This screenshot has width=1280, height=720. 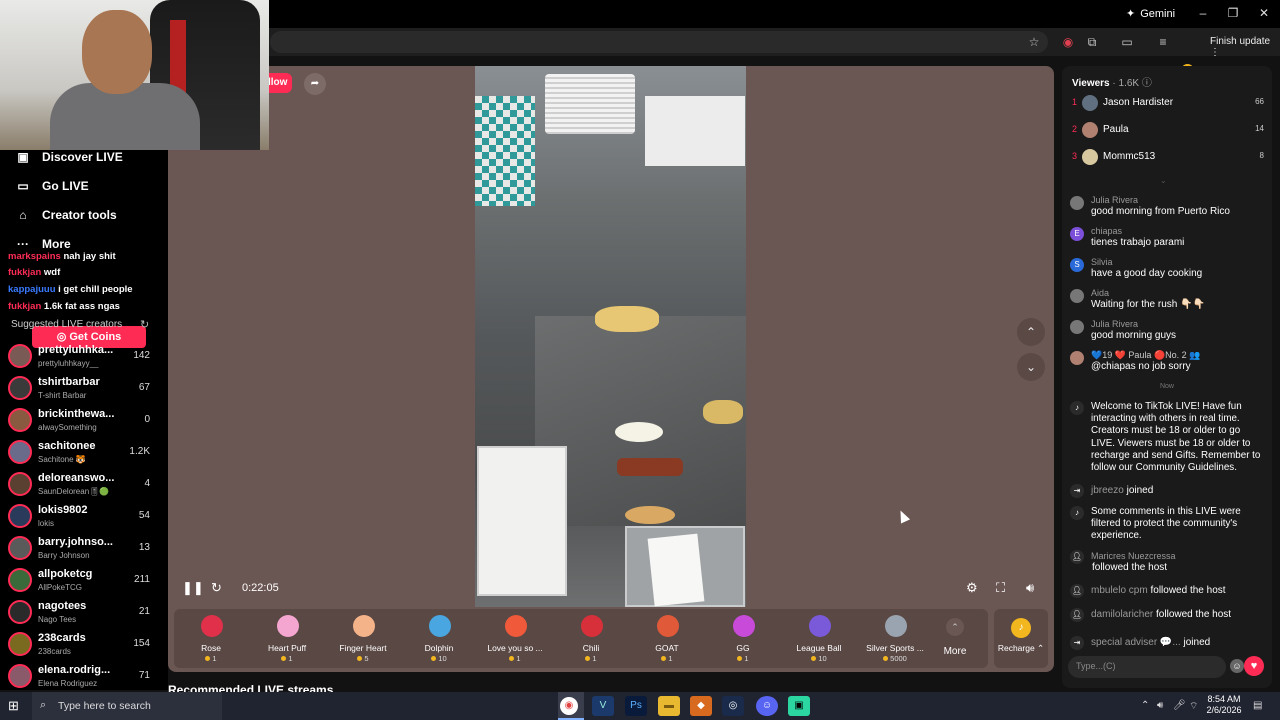 What do you see at coordinates (515, 638) in the screenshot?
I see `gift-item: Love you so ... 1` at bounding box center [515, 638].